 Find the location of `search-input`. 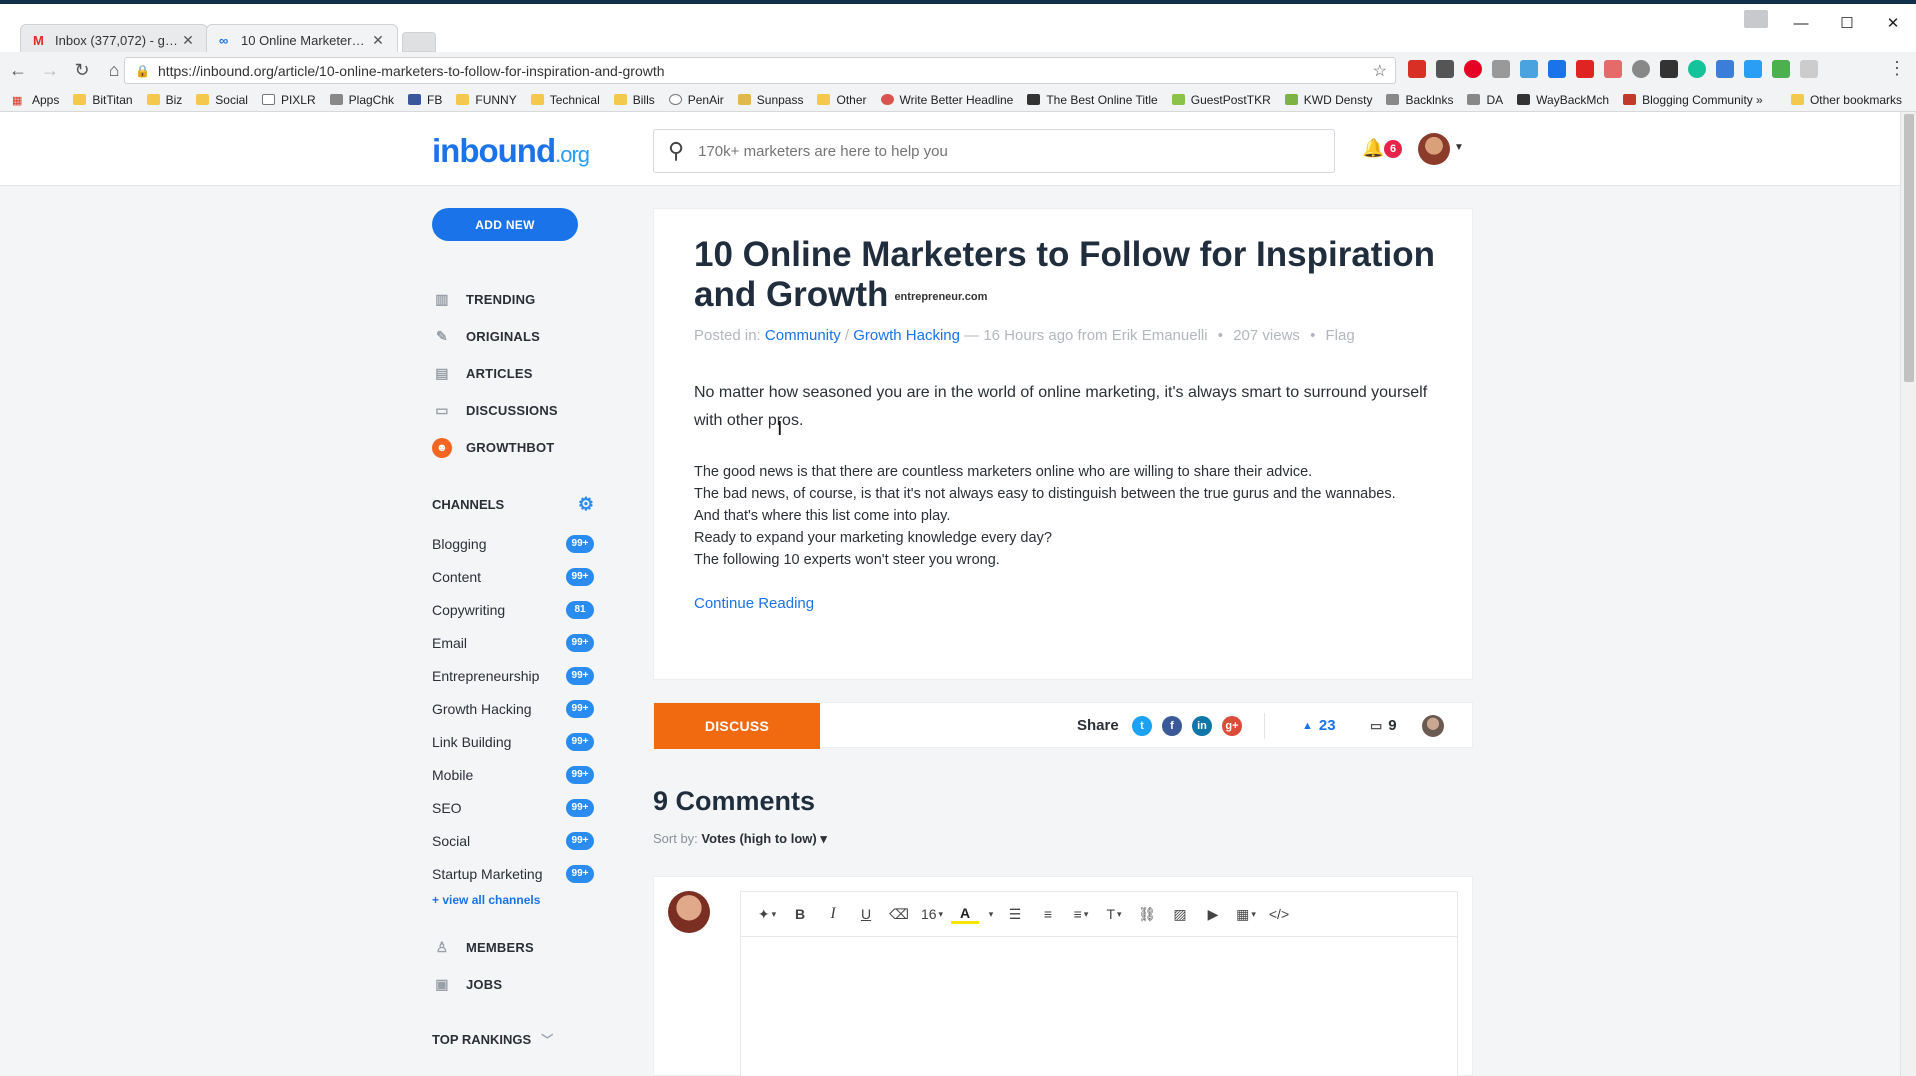

search-input is located at coordinates (998, 151).